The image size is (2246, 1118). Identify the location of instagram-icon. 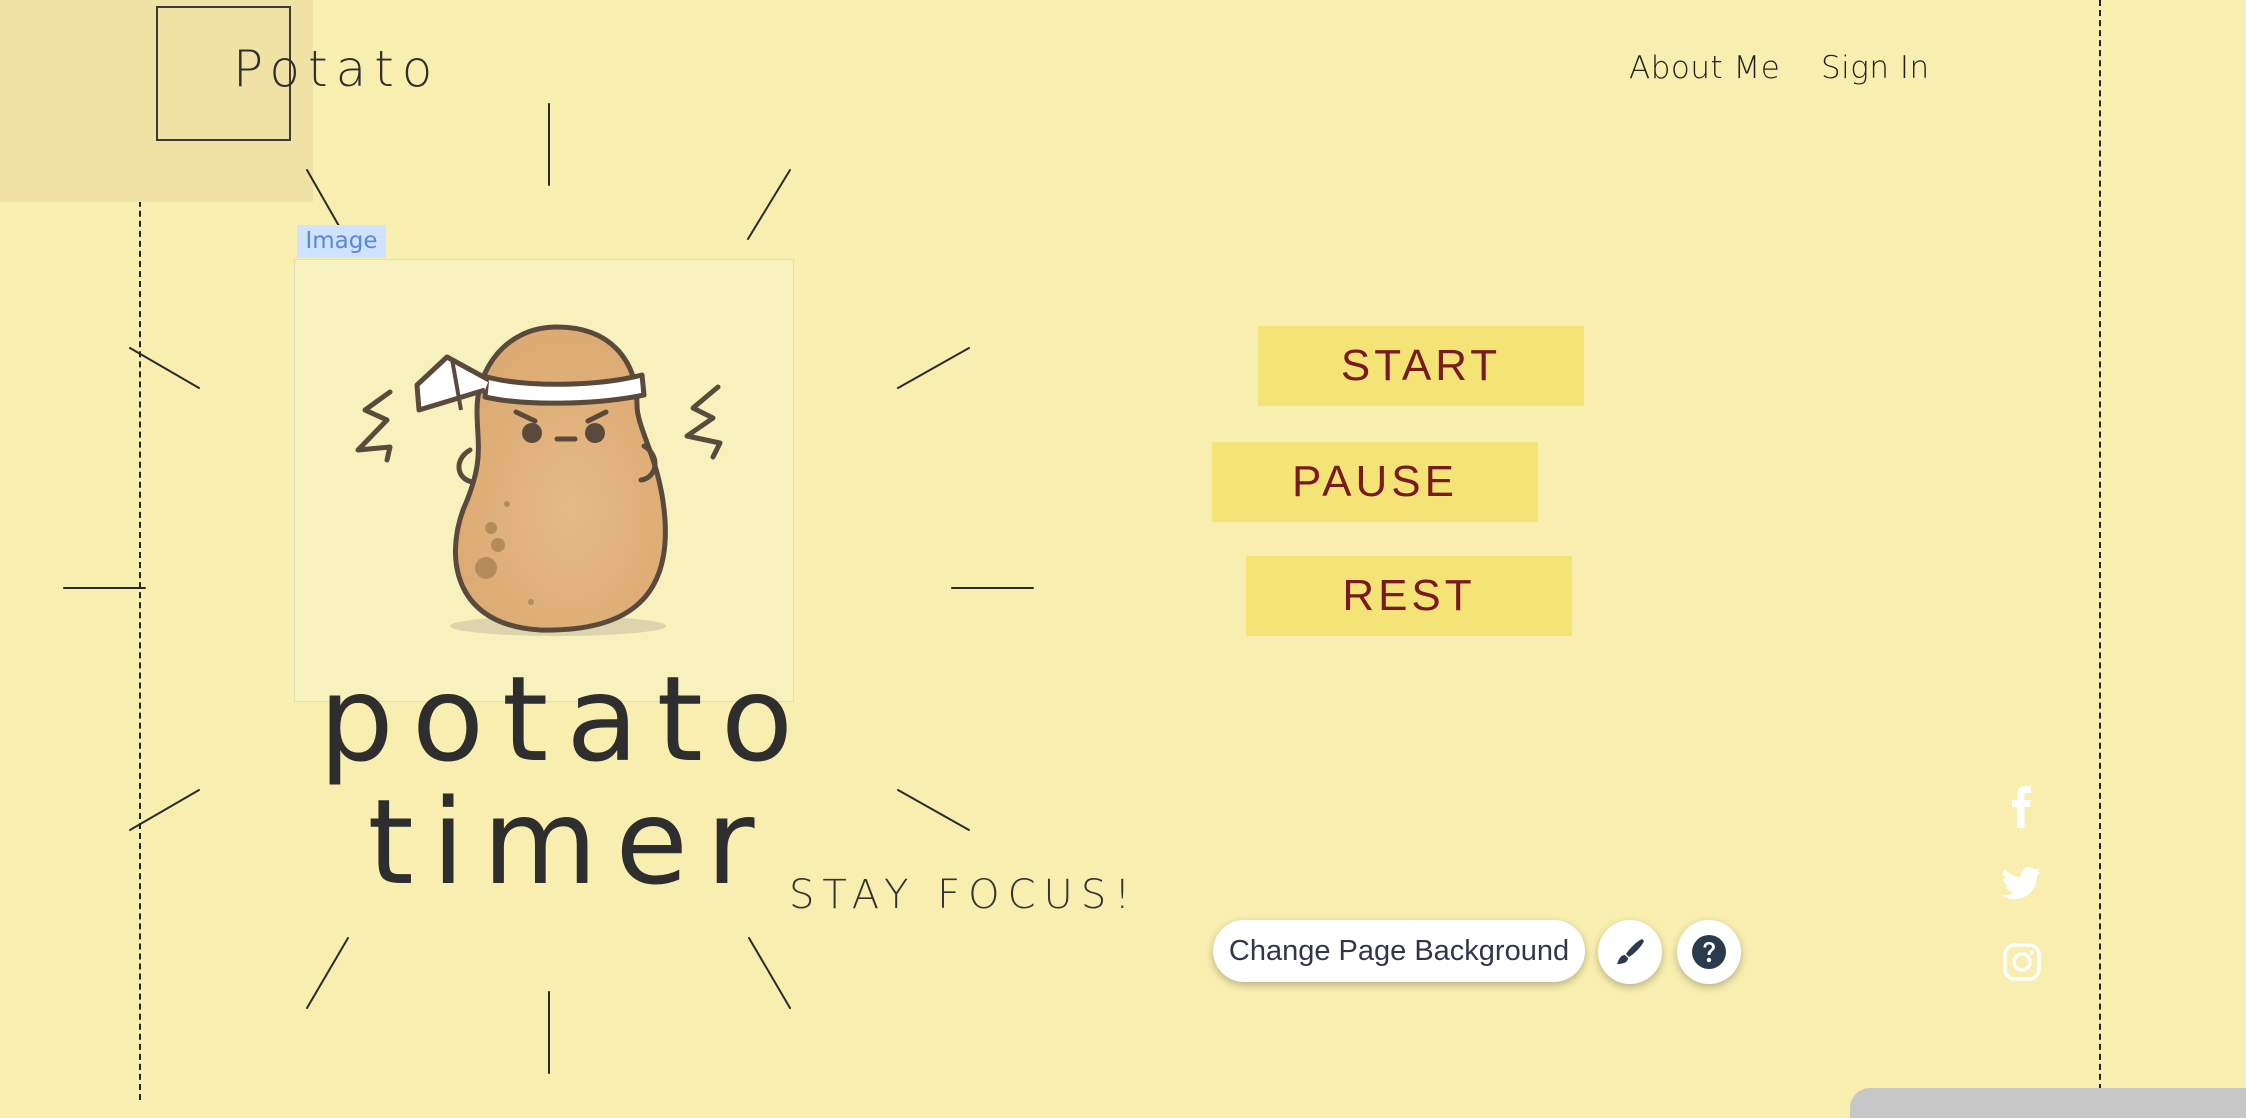
(2022, 962).